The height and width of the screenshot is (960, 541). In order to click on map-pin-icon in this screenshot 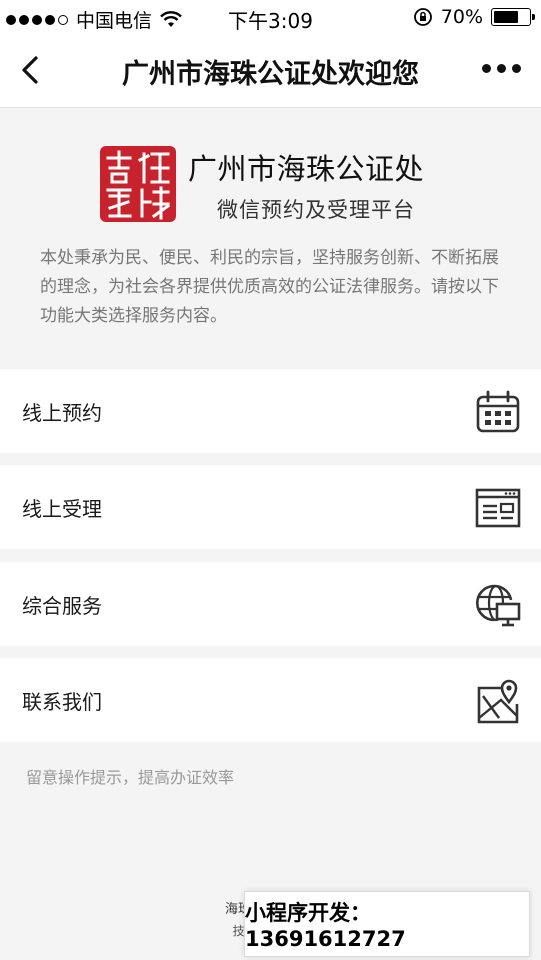, I will do `click(498, 701)`.